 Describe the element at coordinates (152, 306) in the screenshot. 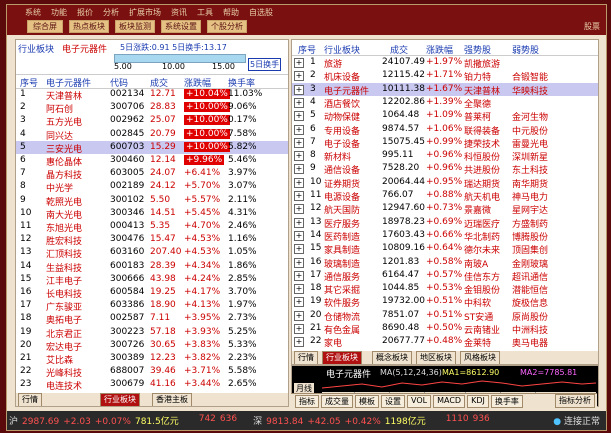

I see `table-row: 17 广东骏亚 603386 18.90 +4.13% 1.97%` at that location.